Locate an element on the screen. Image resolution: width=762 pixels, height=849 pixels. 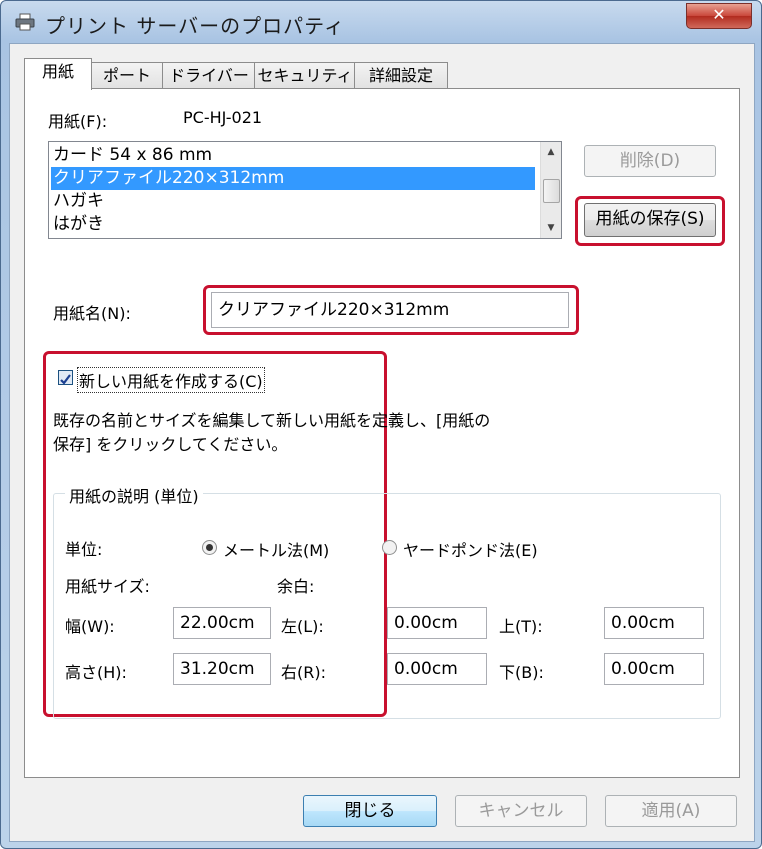
height-input: 31.20cm is located at coordinates (222, 669).